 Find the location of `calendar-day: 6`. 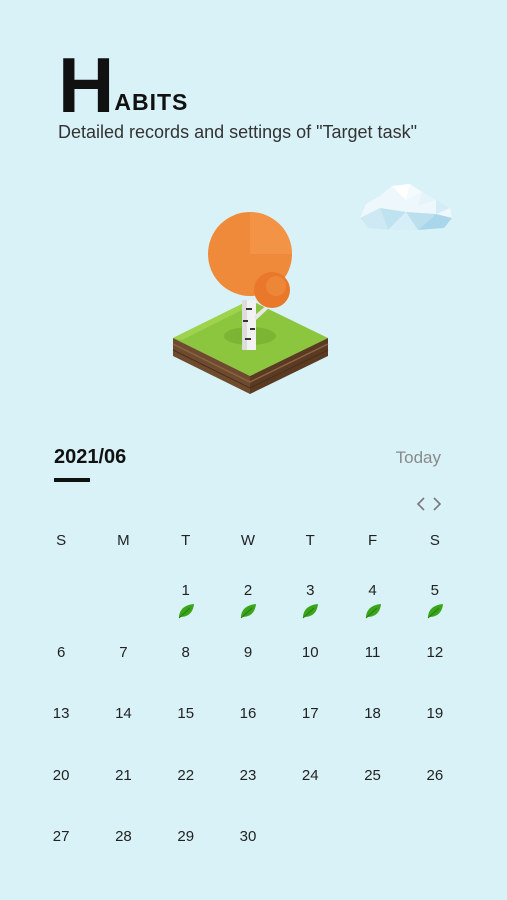

calendar-day: 6 is located at coordinates (61, 661).